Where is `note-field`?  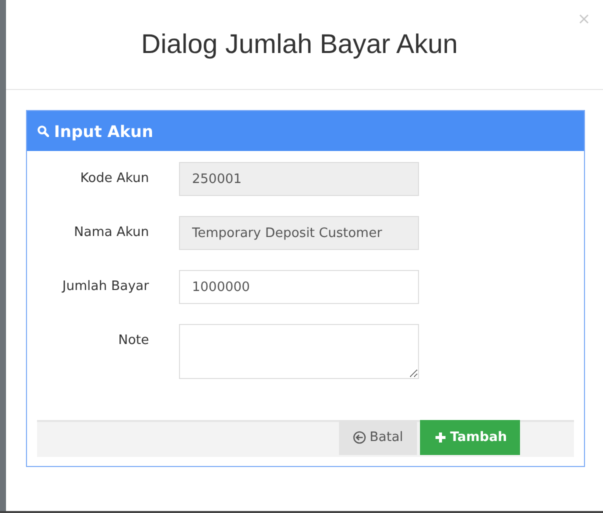 note-field is located at coordinates (299, 351).